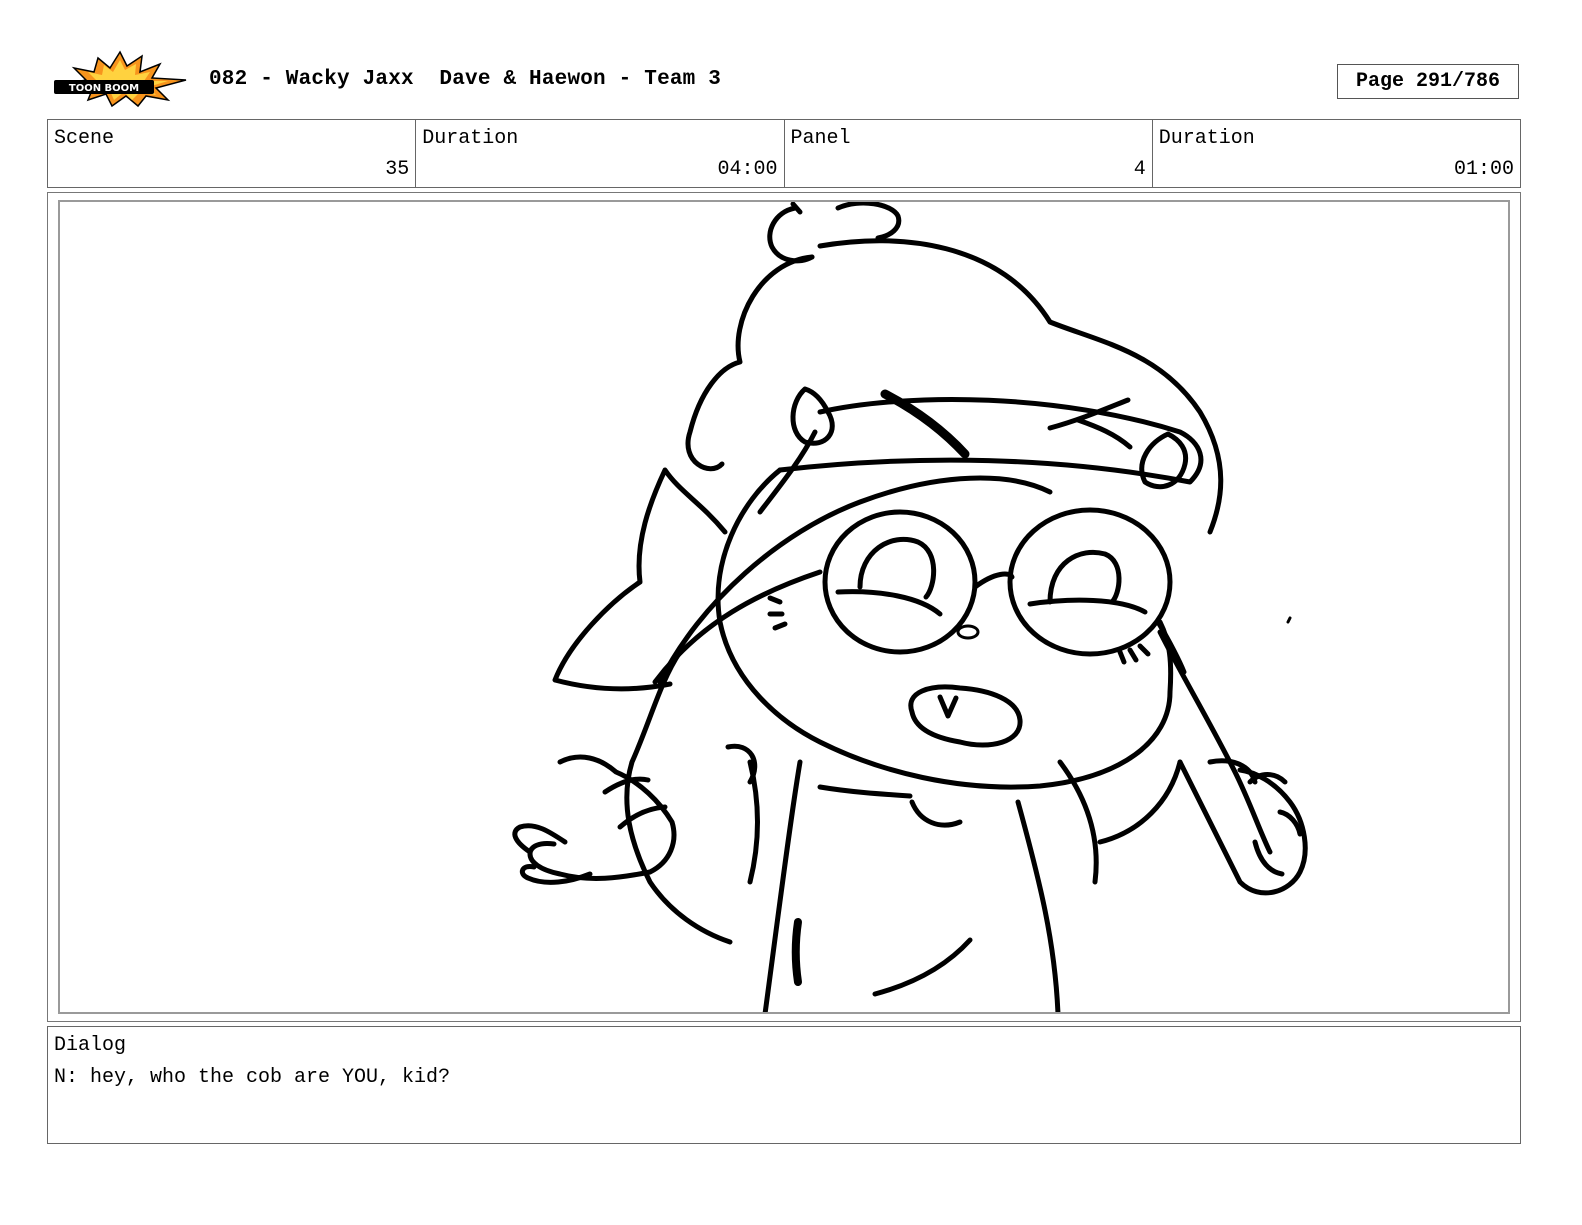 The image size is (1582, 1225). Describe the element at coordinates (820, 138) in the screenshot. I see `panel-label: Panel` at that location.